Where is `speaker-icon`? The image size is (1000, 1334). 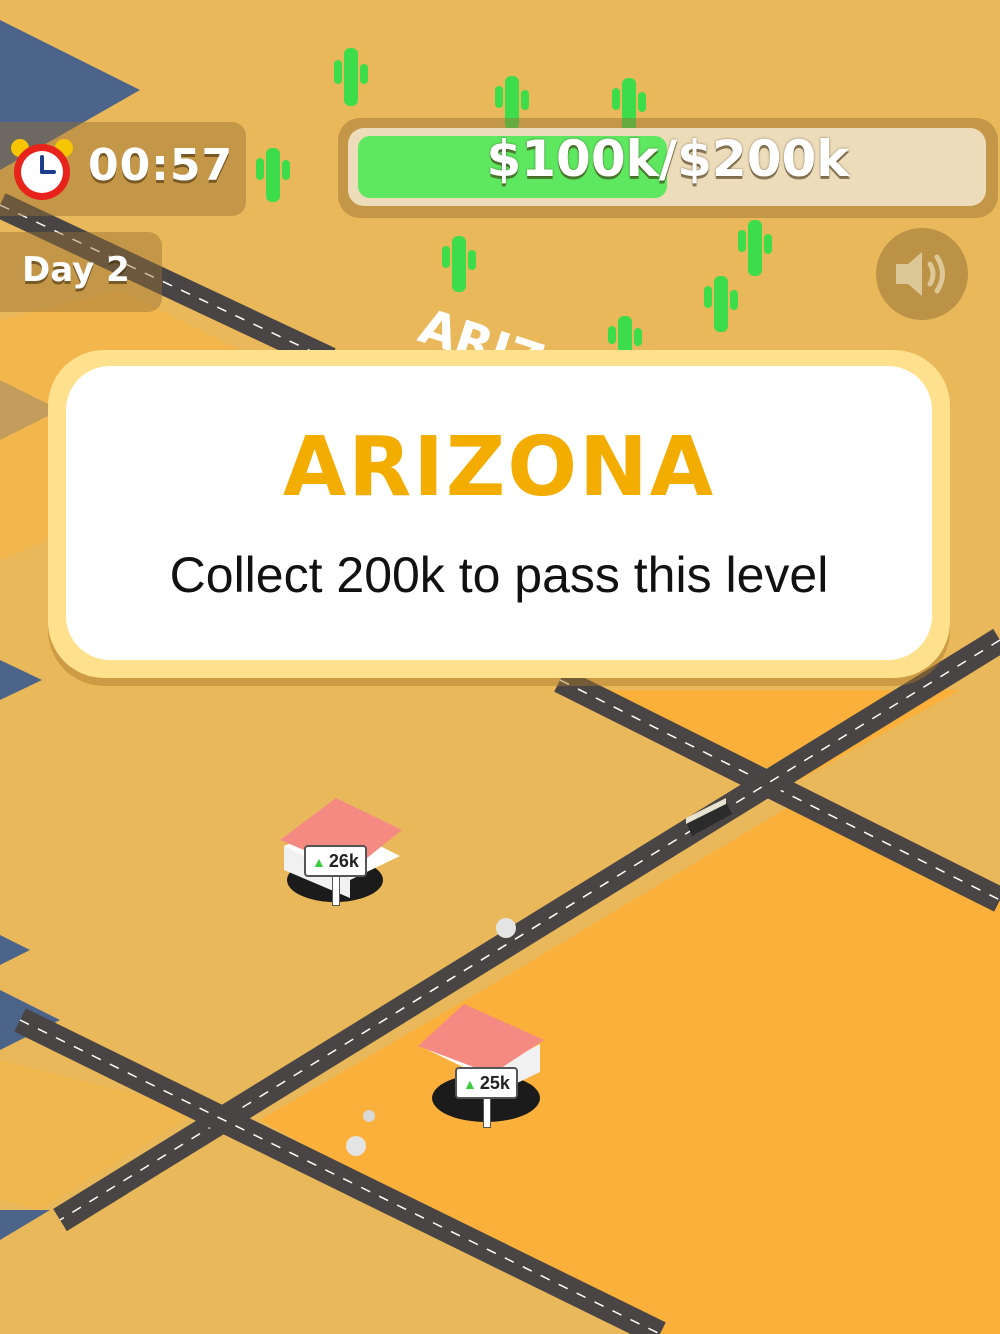
speaker-icon is located at coordinates (920, 274).